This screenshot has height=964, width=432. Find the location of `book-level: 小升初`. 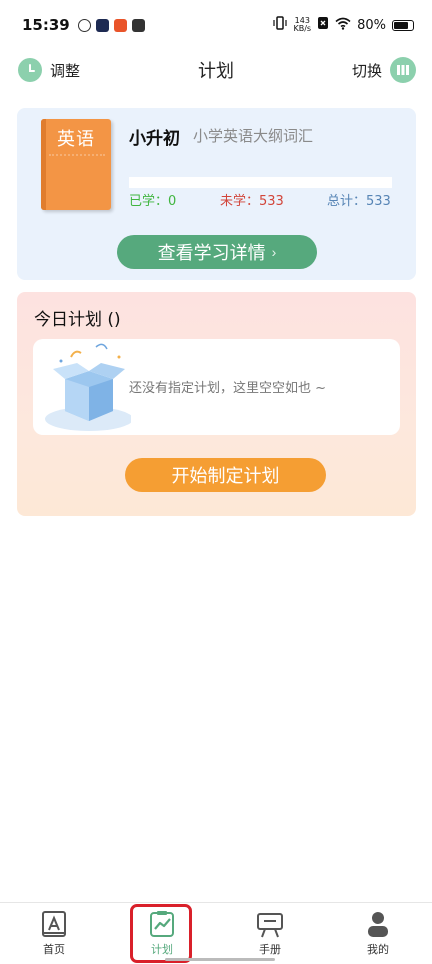

book-level: 小升初 is located at coordinates (154, 139).